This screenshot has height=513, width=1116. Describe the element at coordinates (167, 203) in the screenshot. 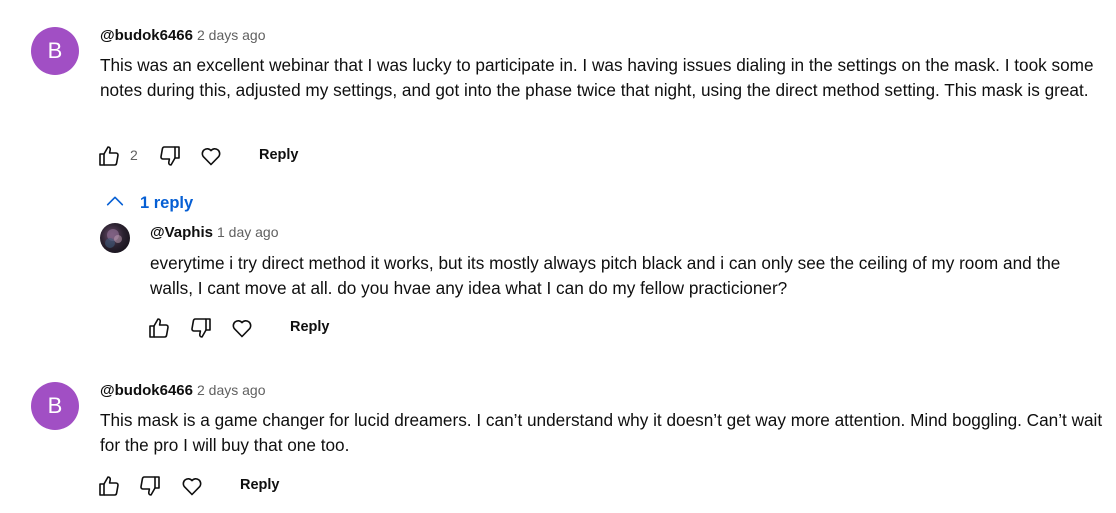

I see `replies-toggle-label: 1 reply` at that location.